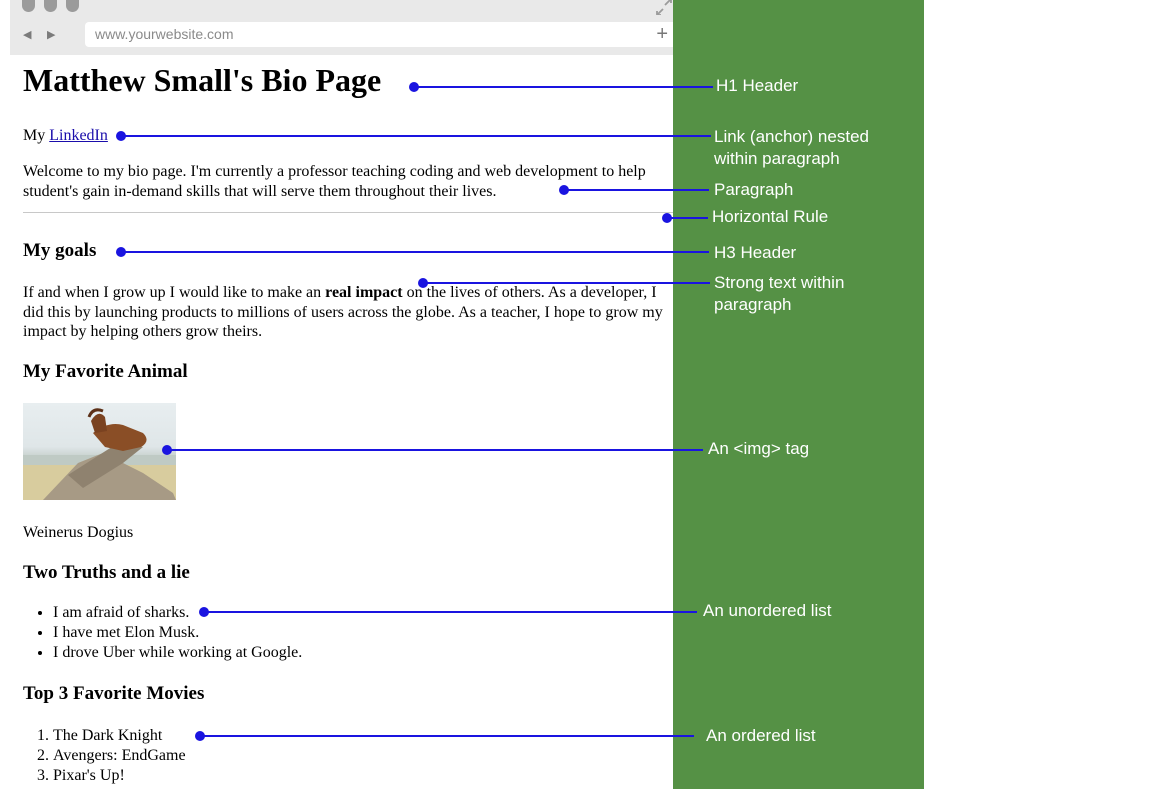  I want to click on callout-img: An <img> tag, so click(759, 448).